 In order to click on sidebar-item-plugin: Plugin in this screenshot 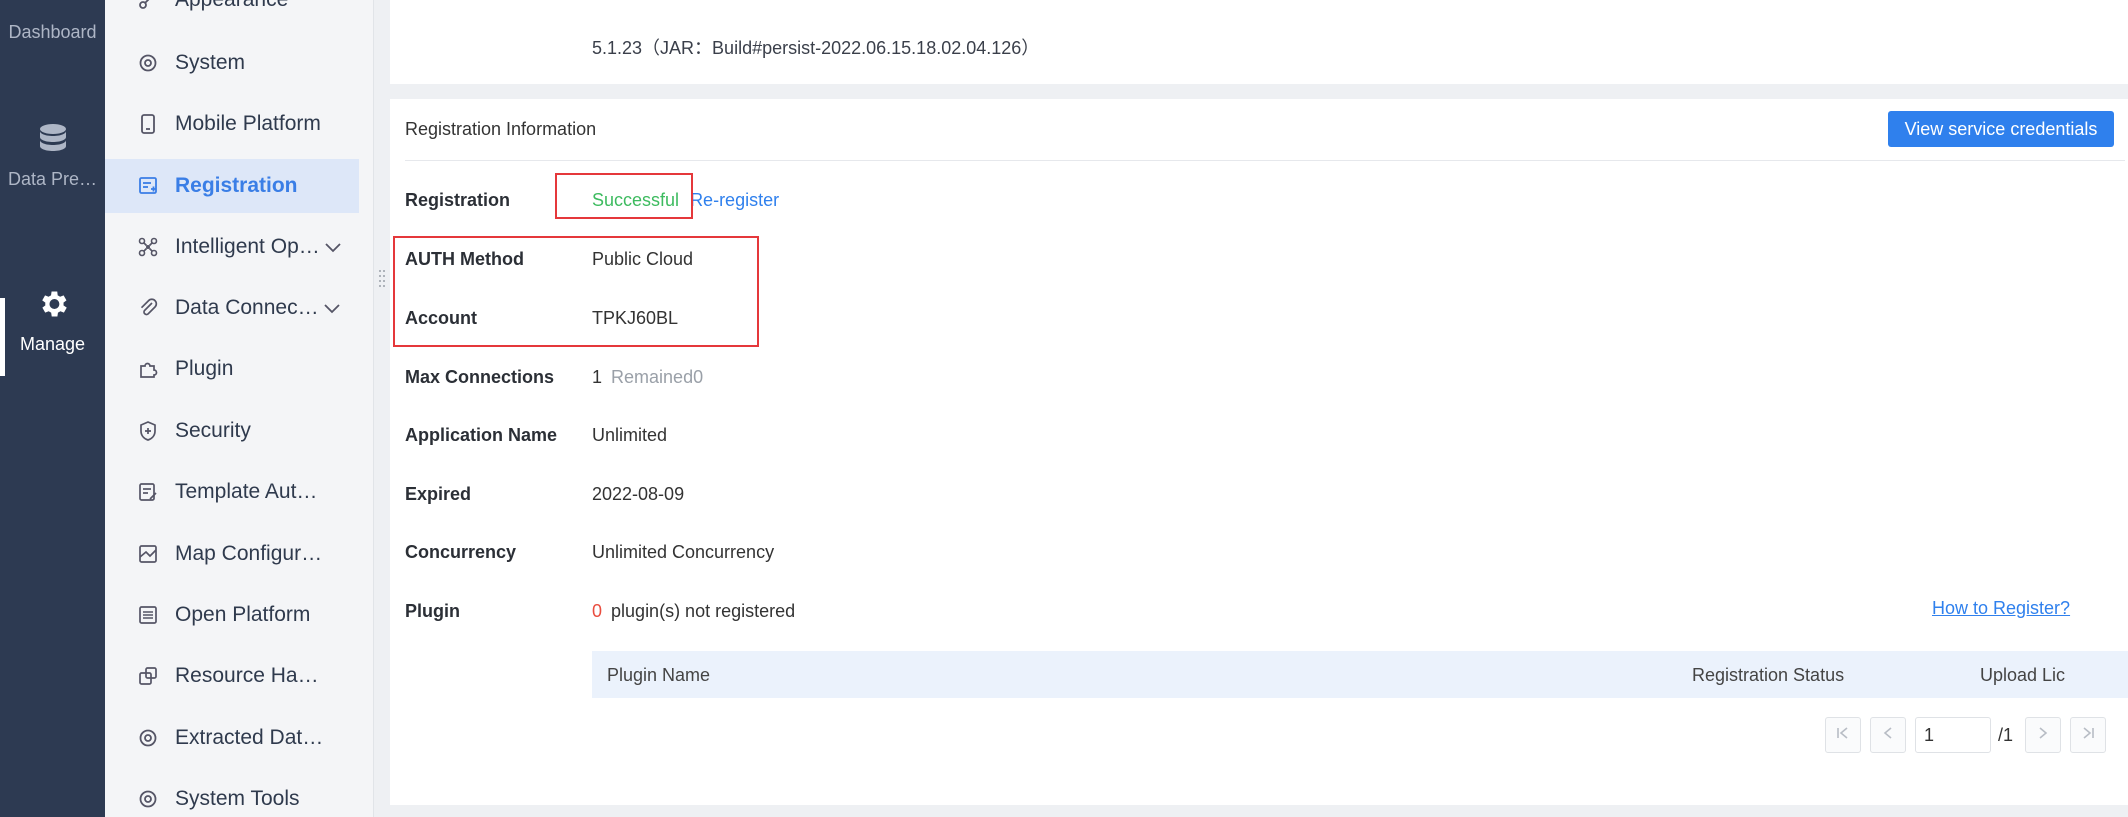, I will do `click(232, 369)`.